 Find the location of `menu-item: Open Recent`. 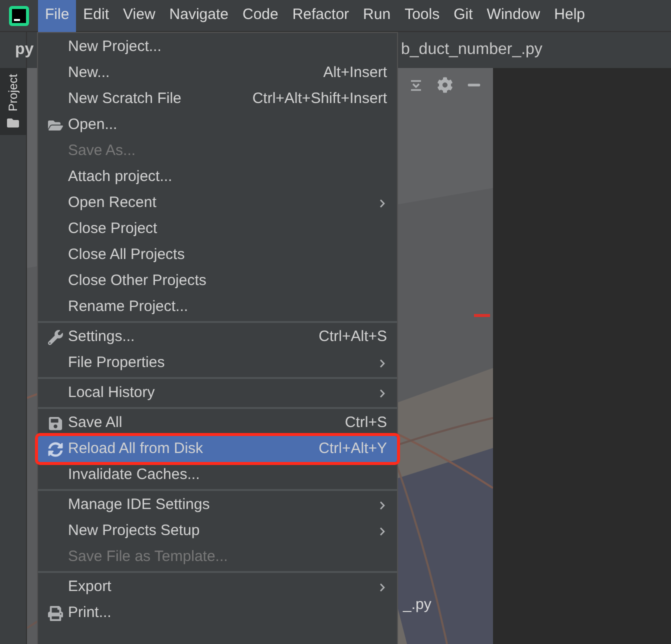

menu-item: Open Recent is located at coordinates (217, 203).